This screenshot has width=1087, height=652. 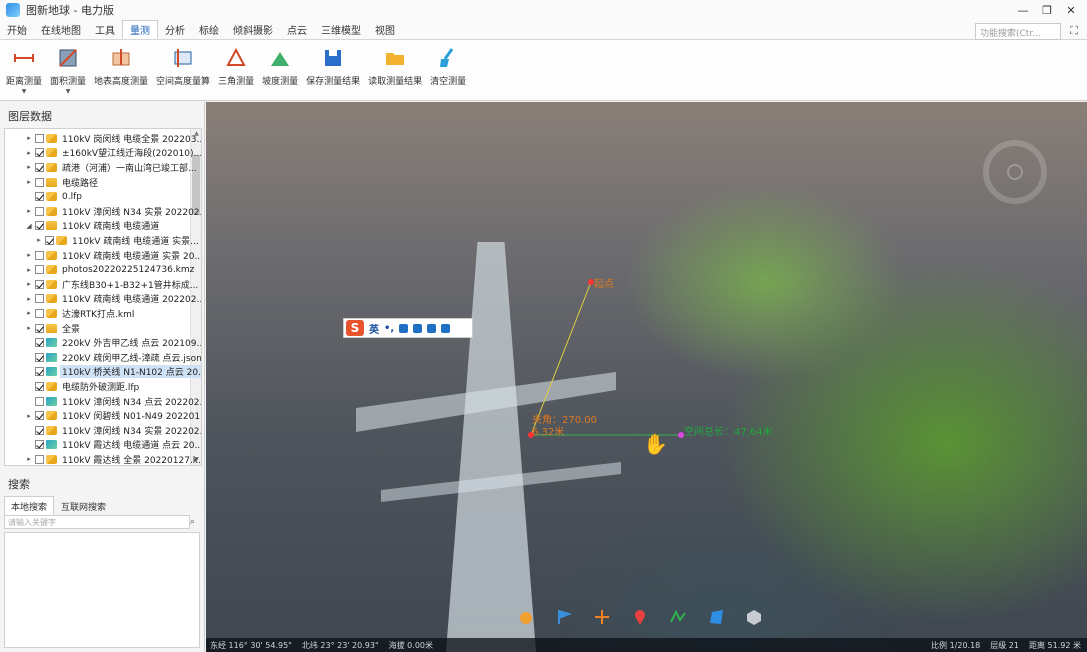 I want to click on flag-icon, so click(x=564, y=617).